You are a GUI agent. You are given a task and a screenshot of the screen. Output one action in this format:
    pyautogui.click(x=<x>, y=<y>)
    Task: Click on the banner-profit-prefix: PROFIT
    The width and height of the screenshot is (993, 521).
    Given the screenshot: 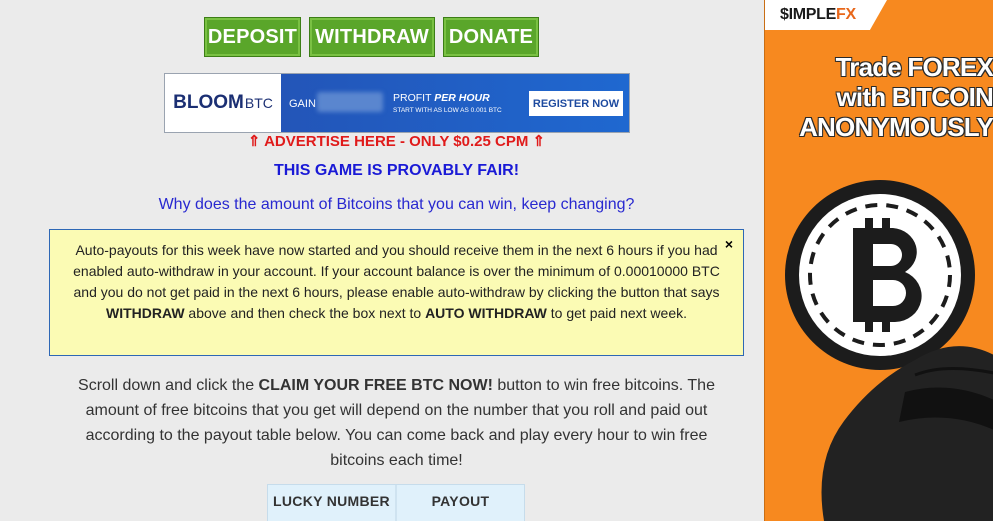 What is the action you would take?
    pyautogui.click(x=412, y=98)
    